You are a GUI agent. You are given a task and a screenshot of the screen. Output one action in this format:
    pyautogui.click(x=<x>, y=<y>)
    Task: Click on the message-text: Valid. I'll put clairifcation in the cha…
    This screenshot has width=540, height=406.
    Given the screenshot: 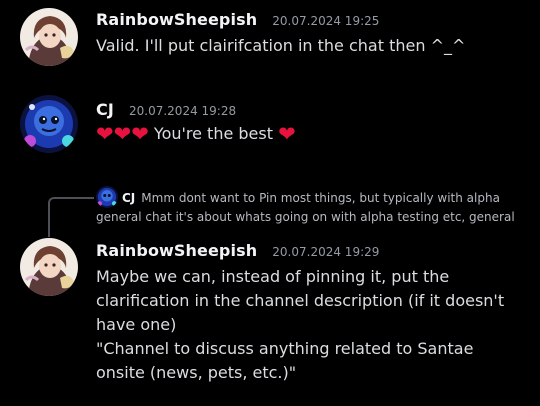 What is the action you would take?
    pyautogui.click(x=281, y=45)
    